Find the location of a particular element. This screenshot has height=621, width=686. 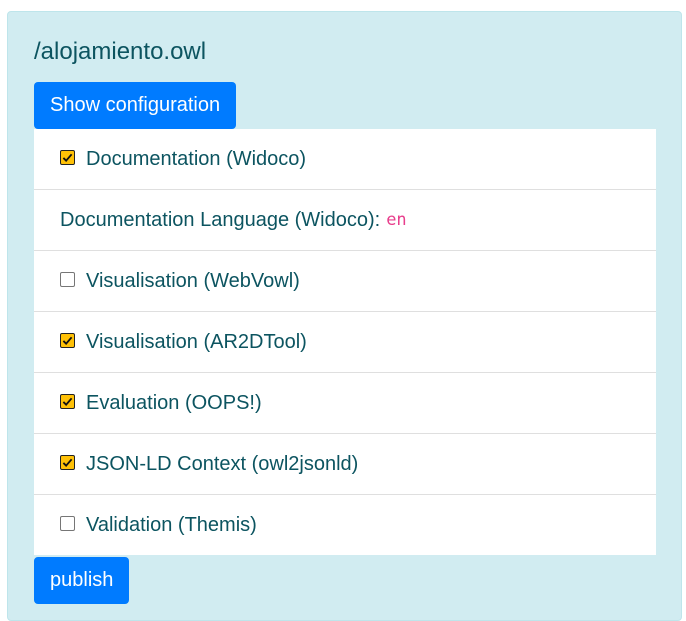

visualisation-ar2dtool-checkbox is located at coordinates (67, 340).